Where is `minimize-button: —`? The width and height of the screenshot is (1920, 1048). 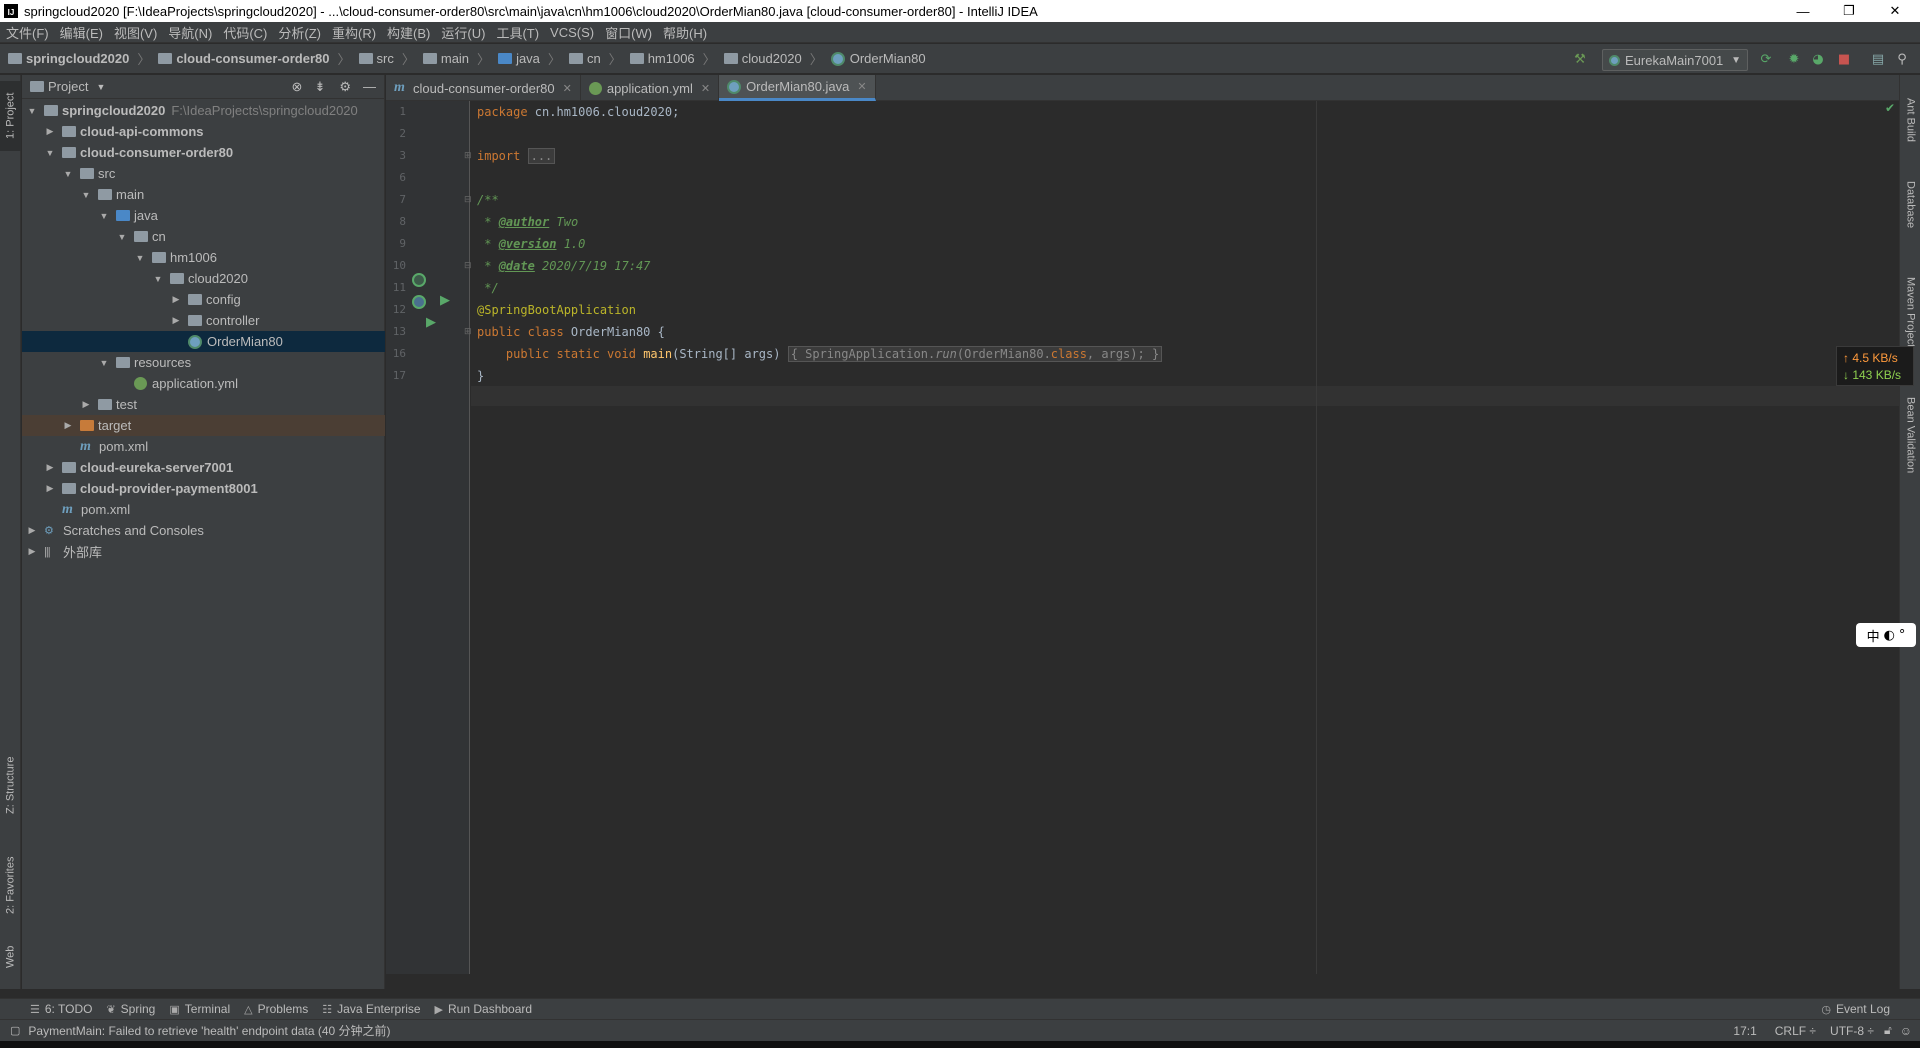
minimize-button: — is located at coordinates (1803, 11).